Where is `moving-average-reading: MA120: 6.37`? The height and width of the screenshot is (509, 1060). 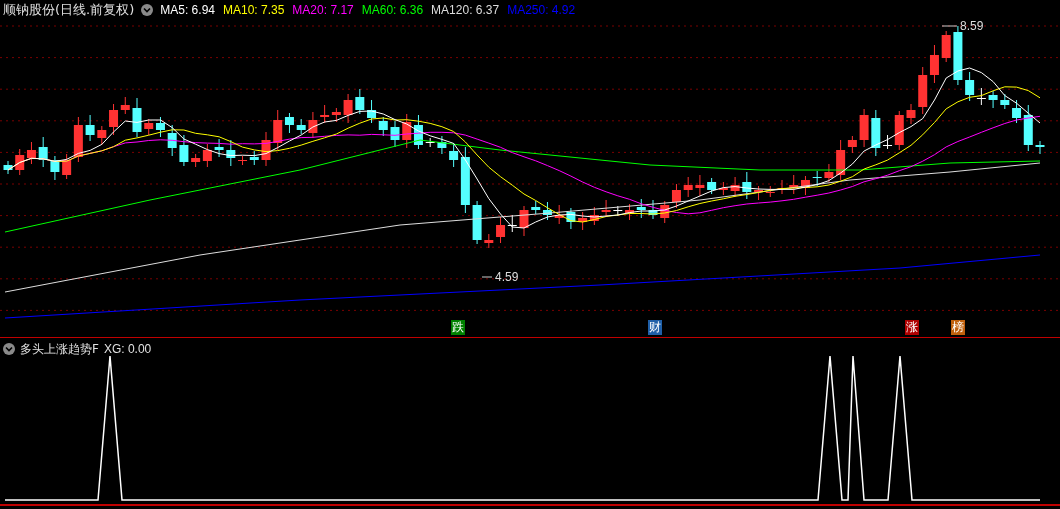 moving-average-reading: MA120: 6.37 is located at coordinates (465, 10).